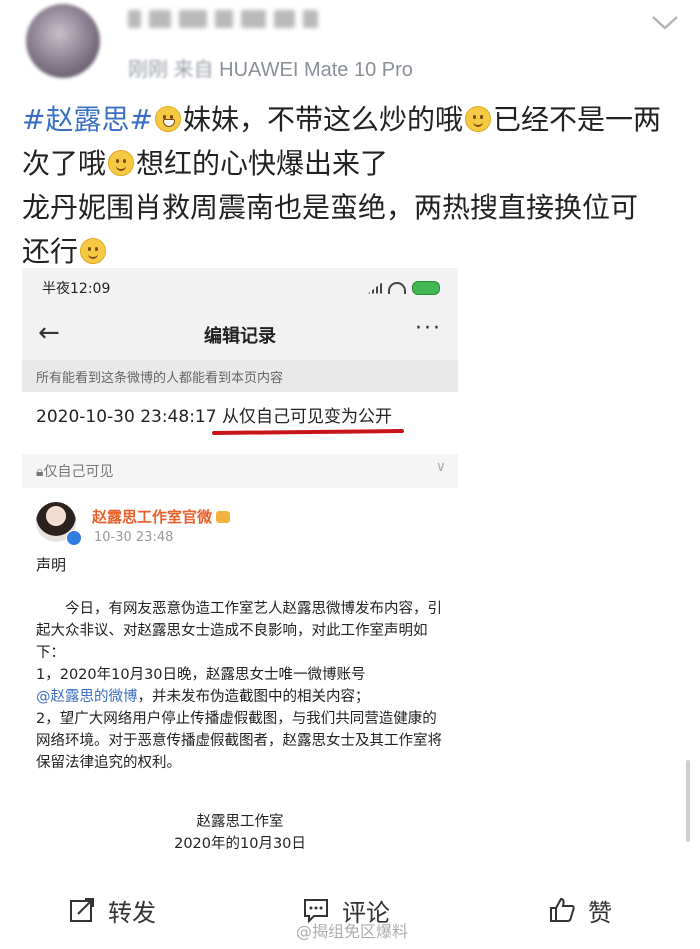  What do you see at coordinates (50, 251) in the screenshot?
I see `post-line4: 还行` at bounding box center [50, 251].